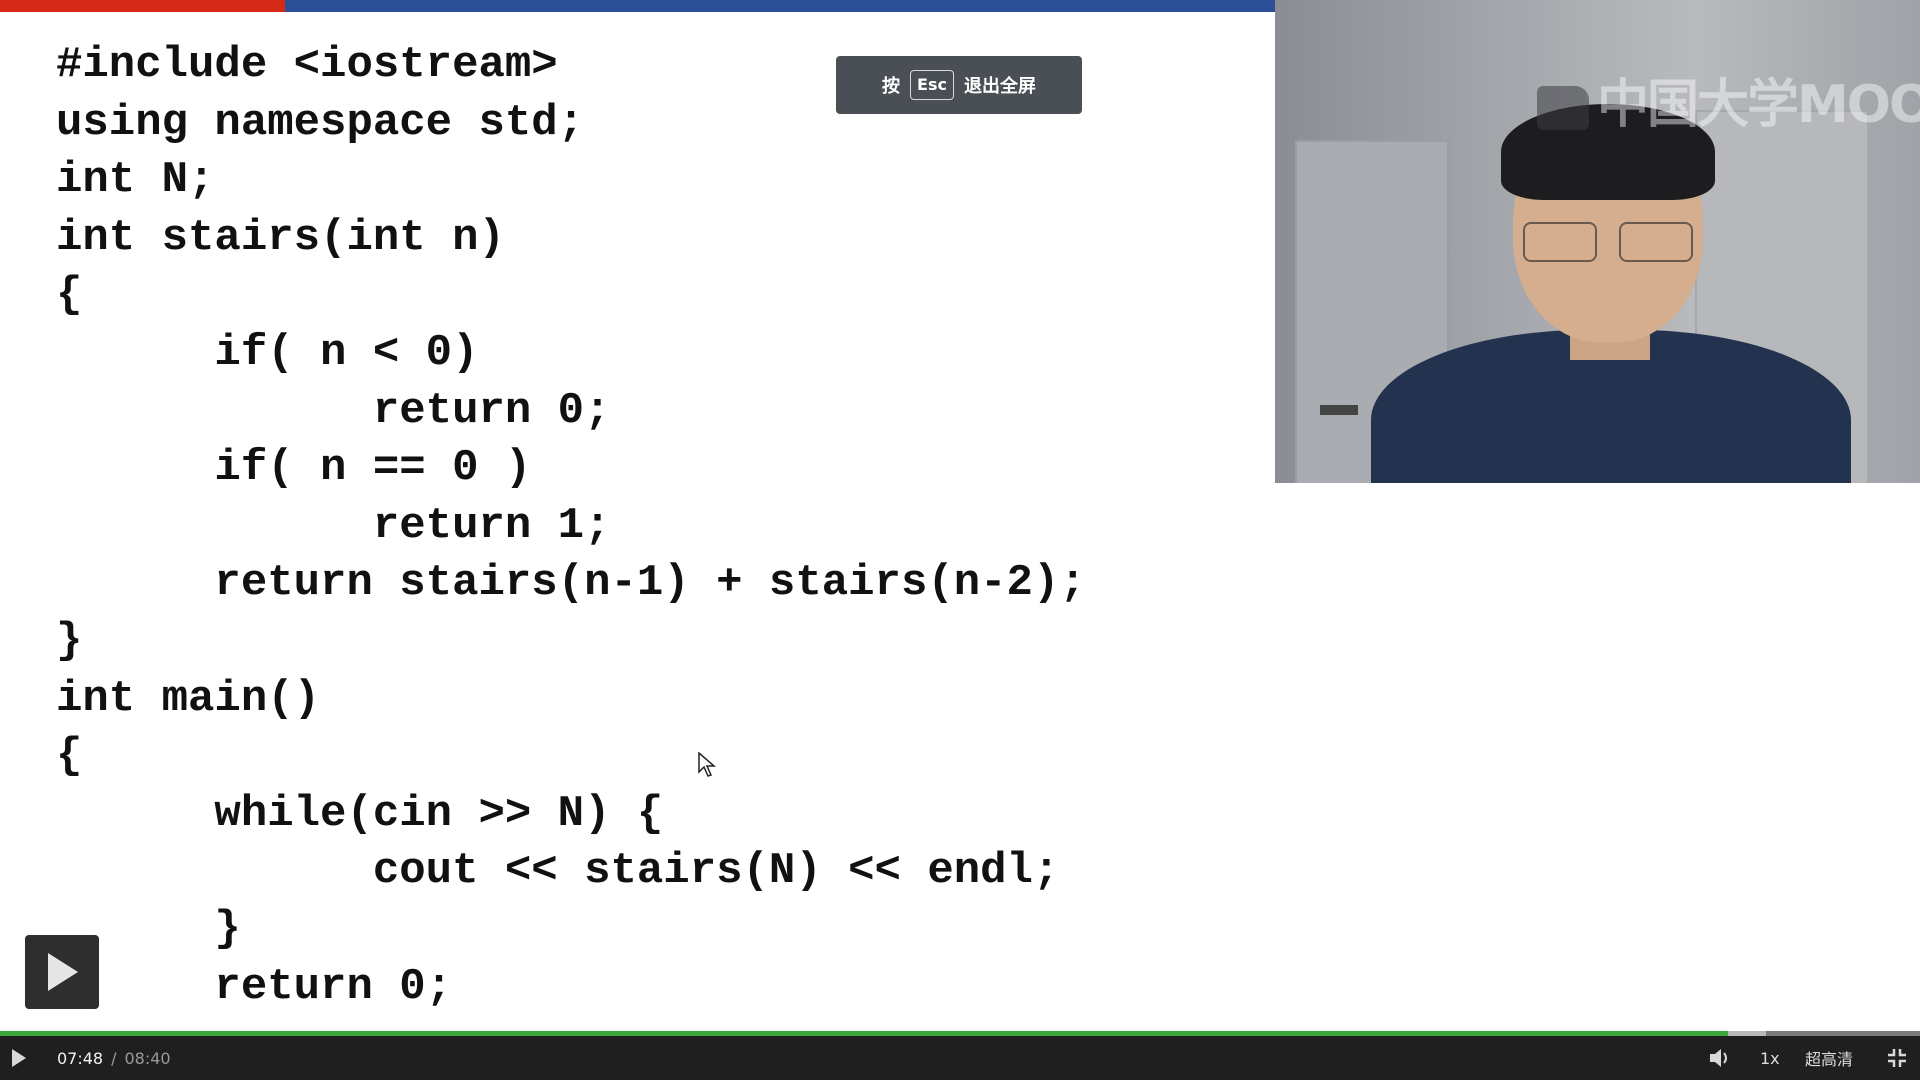 This screenshot has height=1080, width=1920. Describe the element at coordinates (267, 352) in the screenshot. I see `code-line: if( n < 0)` at that location.